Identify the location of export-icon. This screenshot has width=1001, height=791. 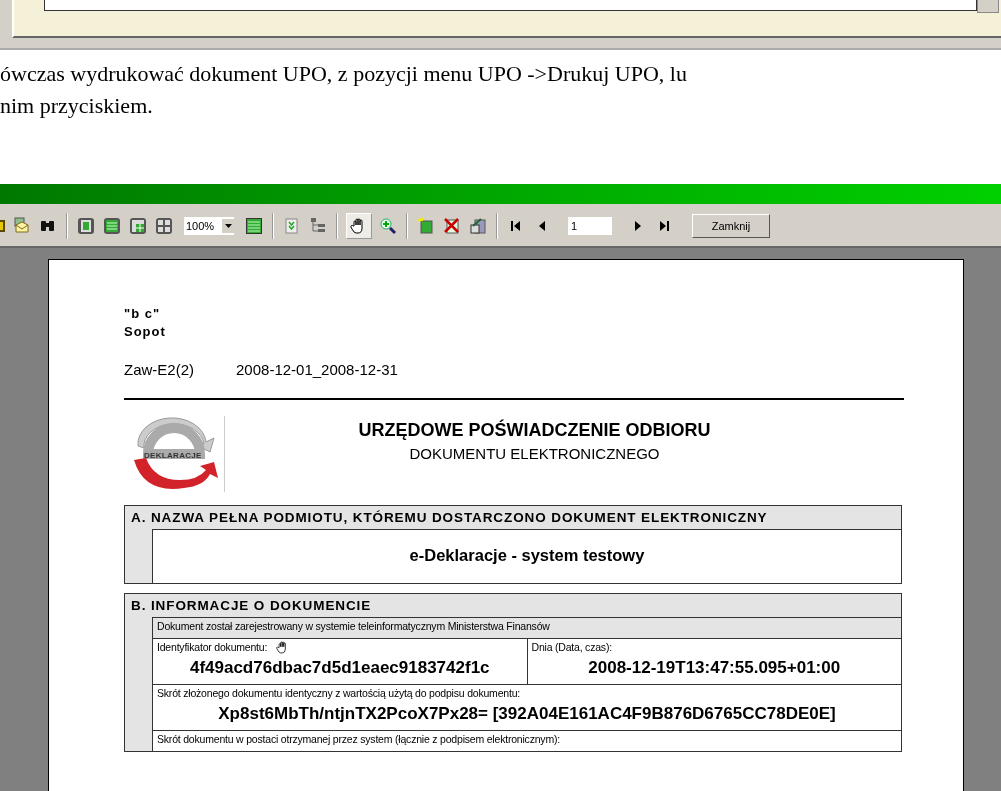
(478, 226).